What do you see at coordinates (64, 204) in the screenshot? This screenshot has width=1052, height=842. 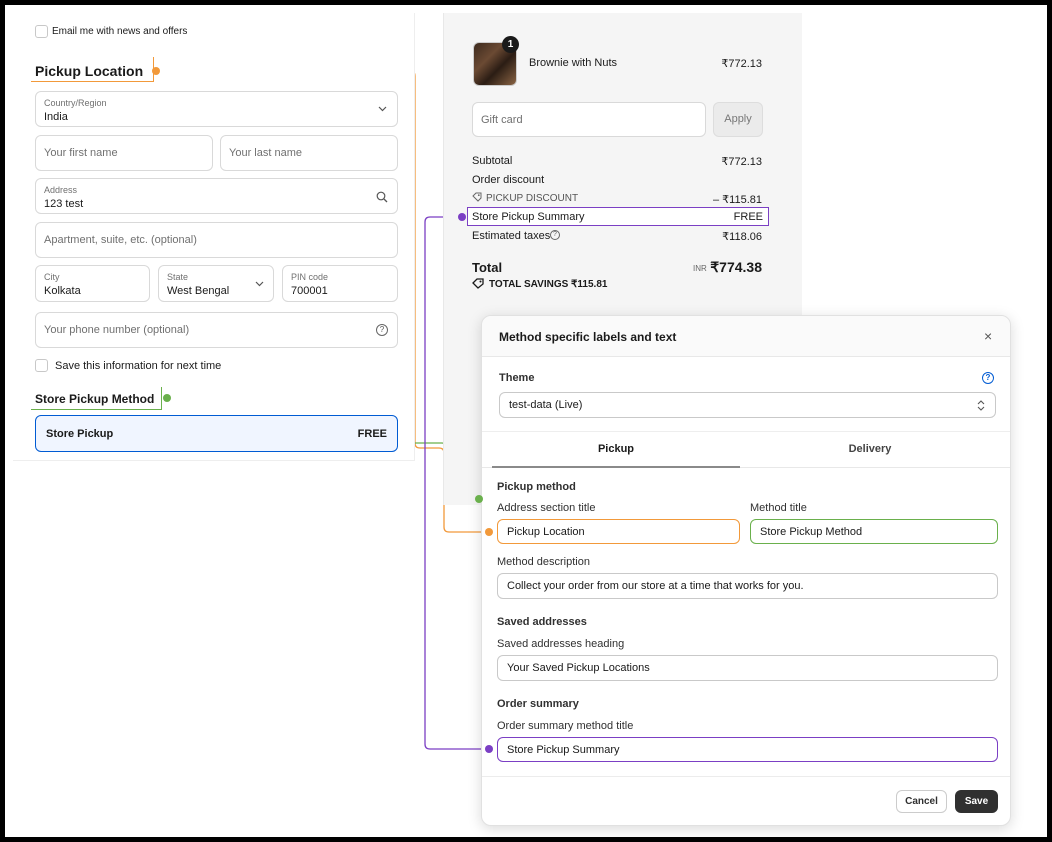 I see `address-value: 123 test` at bounding box center [64, 204].